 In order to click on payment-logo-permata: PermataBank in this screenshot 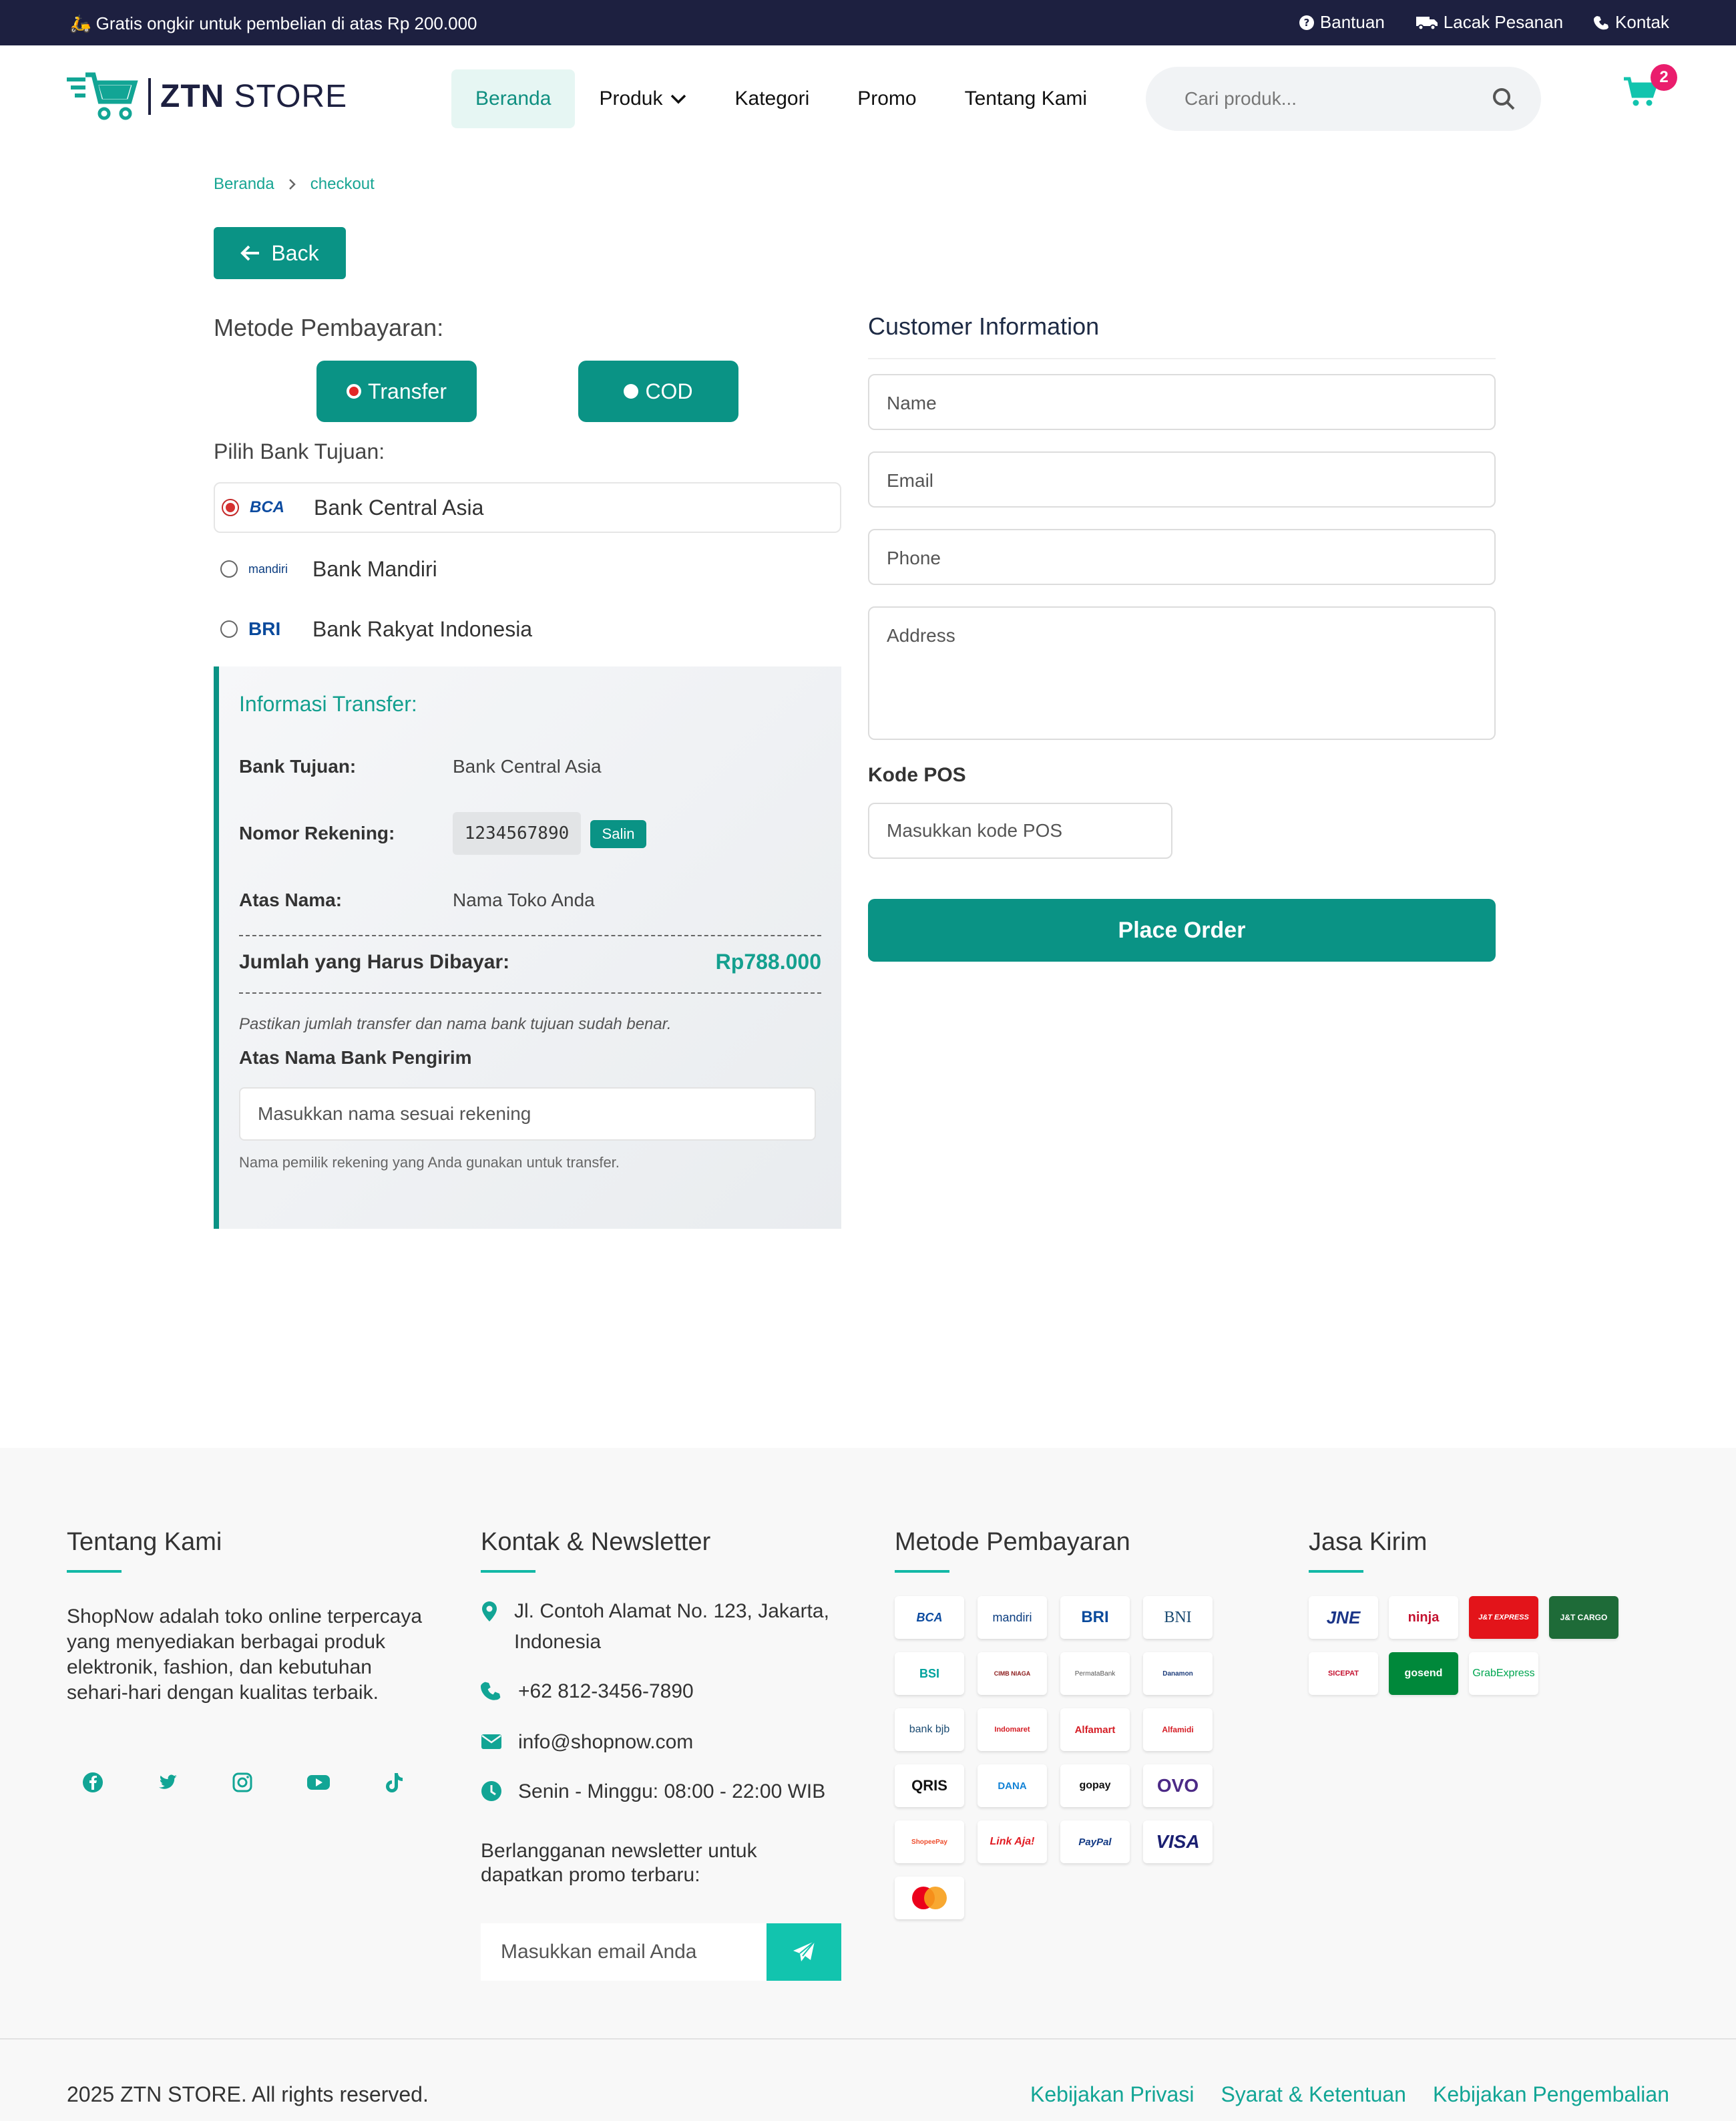, I will do `click(1095, 1673)`.